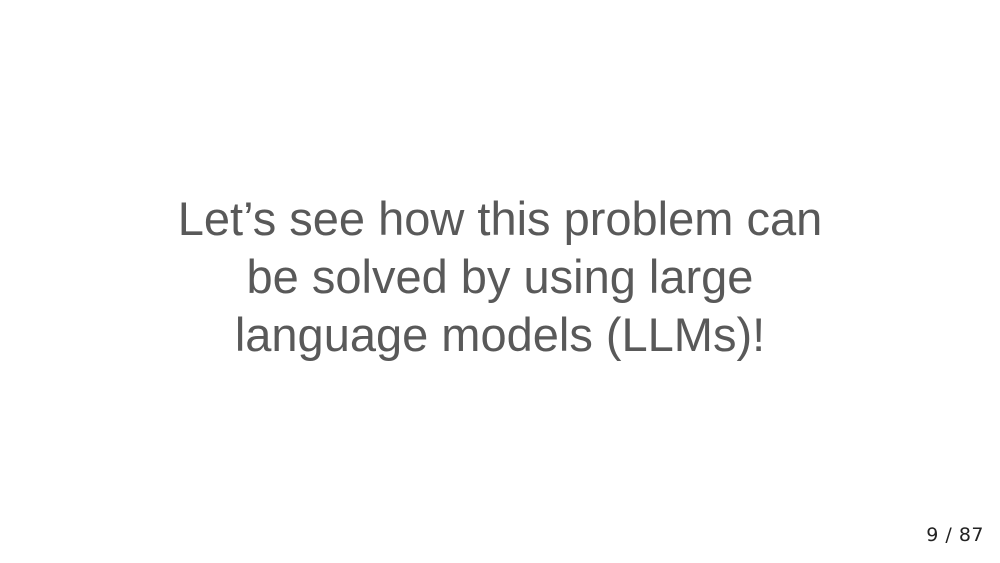 The height and width of the screenshot is (563, 1000). What do you see at coordinates (500, 334) in the screenshot?
I see `statement-line-3: language models (LLMs)!` at bounding box center [500, 334].